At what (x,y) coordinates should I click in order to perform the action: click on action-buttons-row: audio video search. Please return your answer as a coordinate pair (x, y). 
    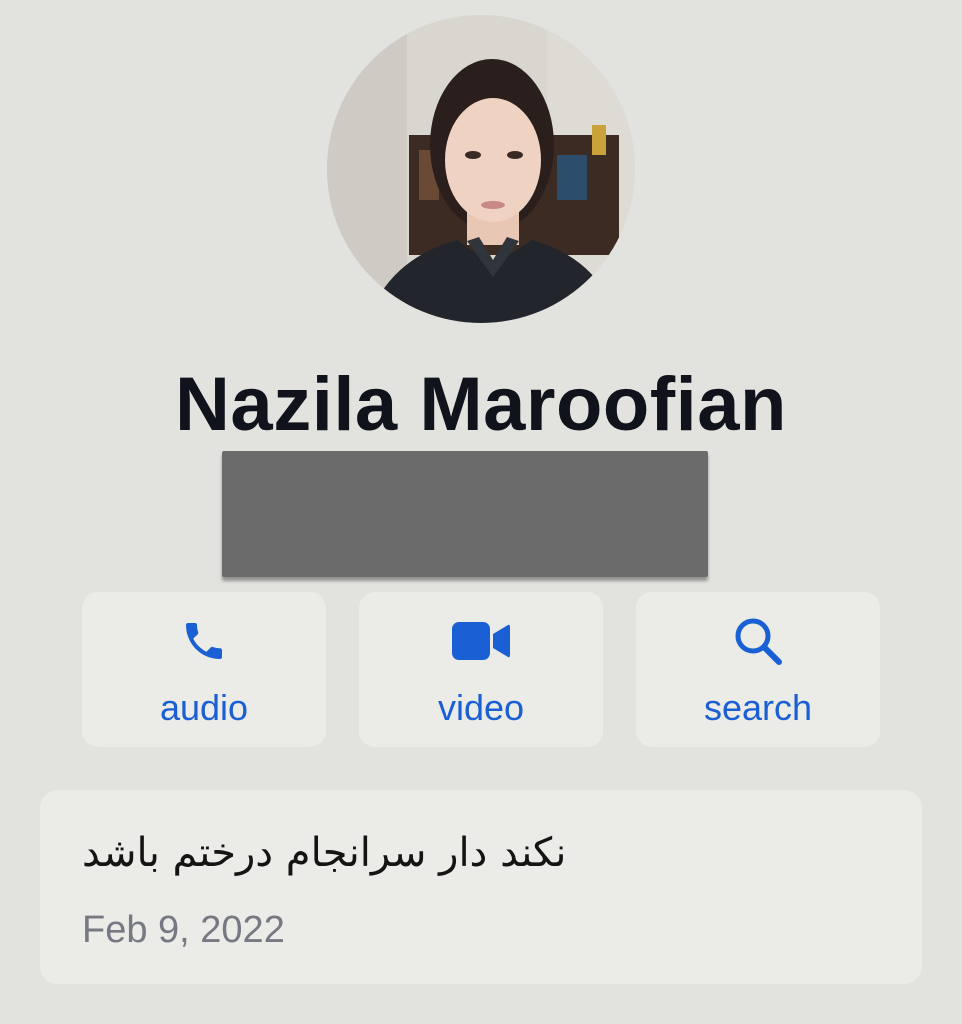
    Looking at the image, I should click on (481, 669).